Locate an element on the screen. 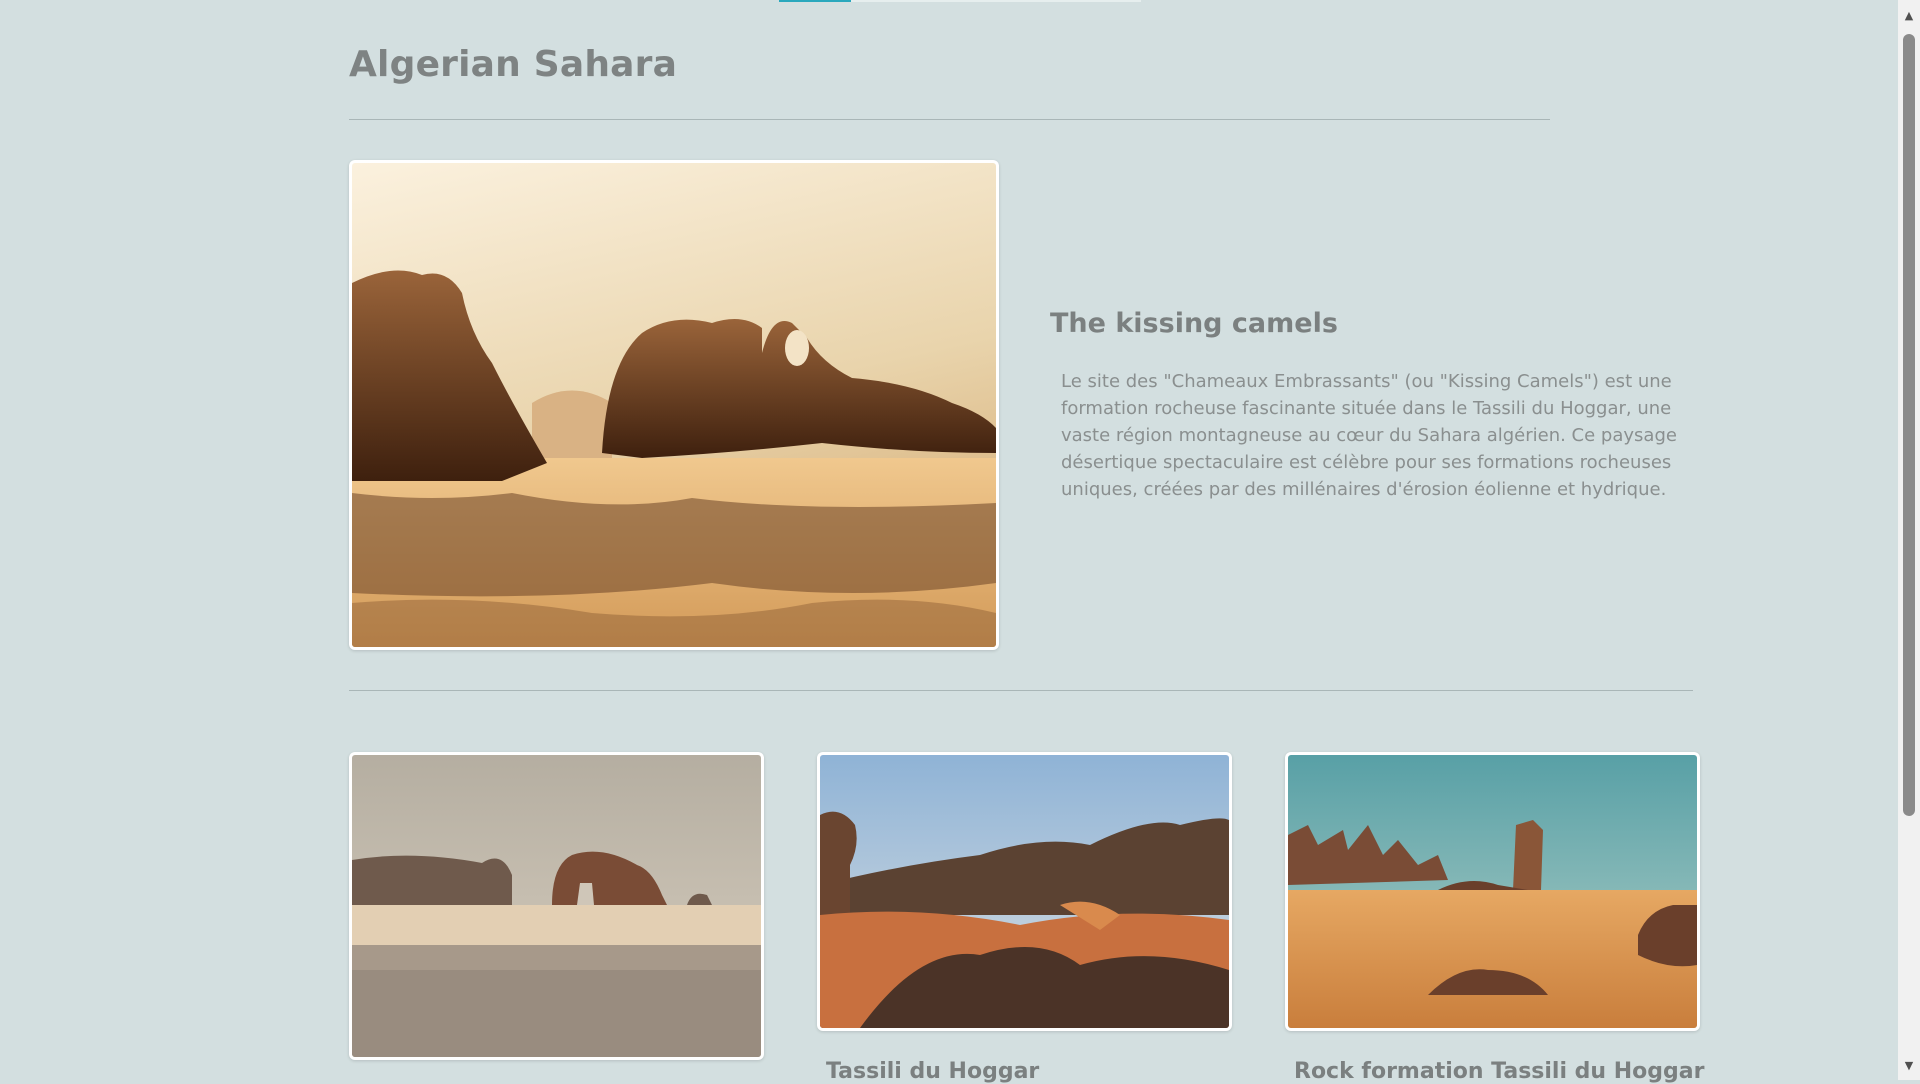 Image resolution: width=1920 pixels, height=1084 pixels. gallery-caption-rock-formation: Rock formation Tassili du Hoggar is located at coordinates (1499, 1071).